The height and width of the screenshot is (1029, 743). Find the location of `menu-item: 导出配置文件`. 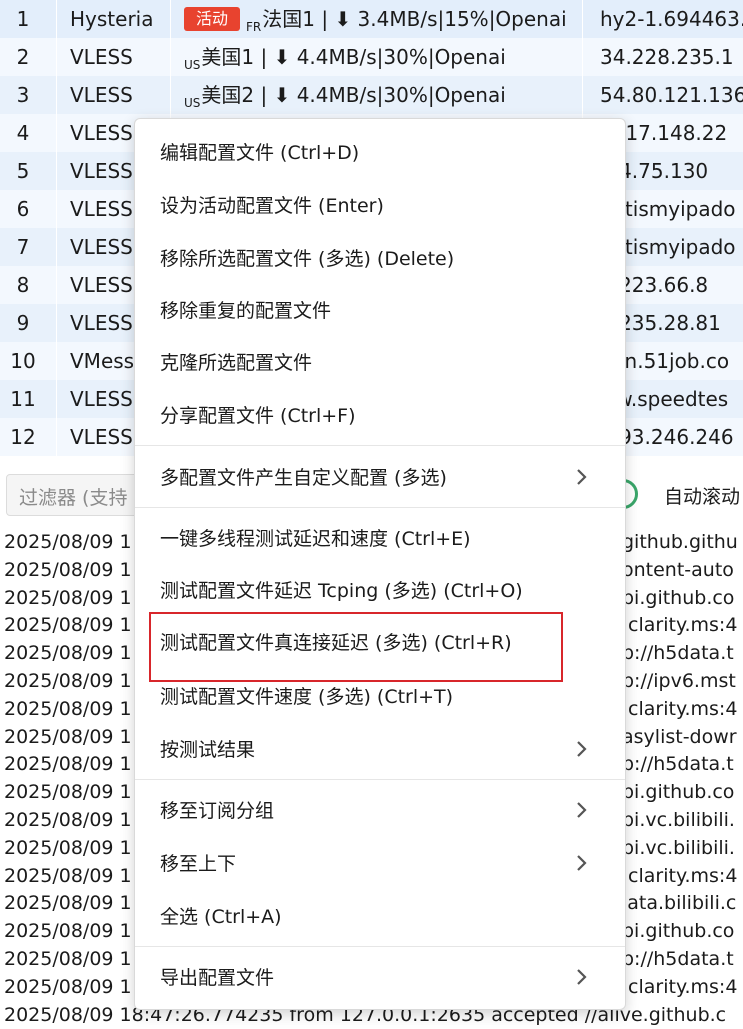

menu-item: 导出配置文件 is located at coordinates (380, 977).